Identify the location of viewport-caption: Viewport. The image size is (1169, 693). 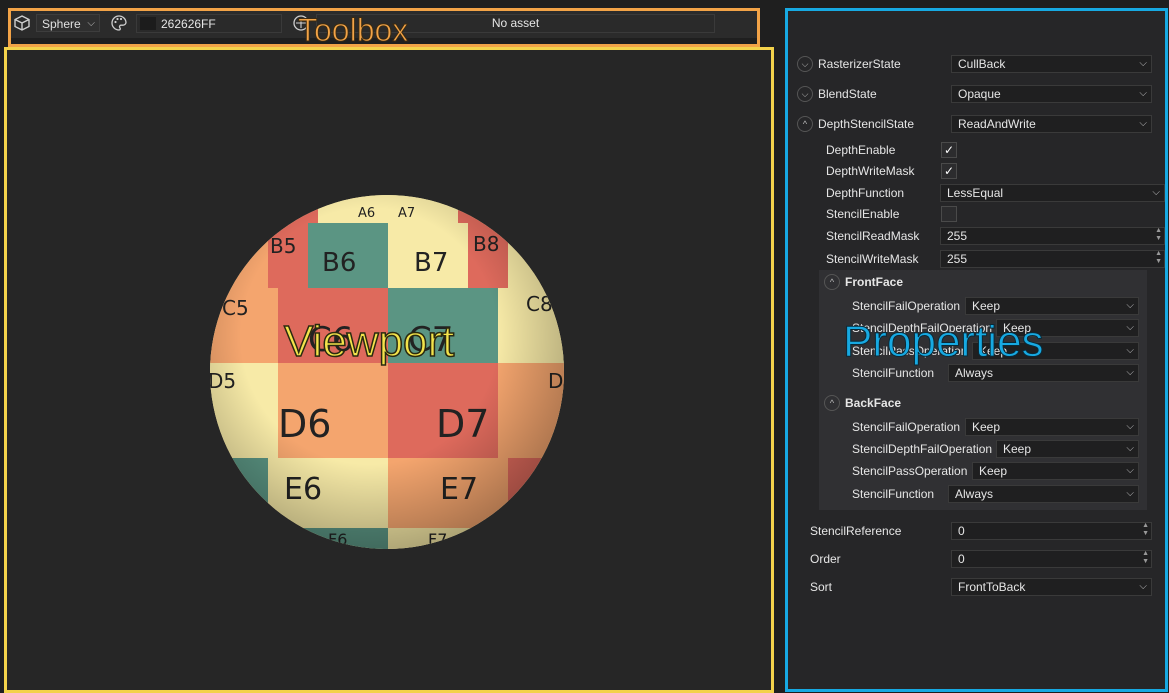
(369, 341).